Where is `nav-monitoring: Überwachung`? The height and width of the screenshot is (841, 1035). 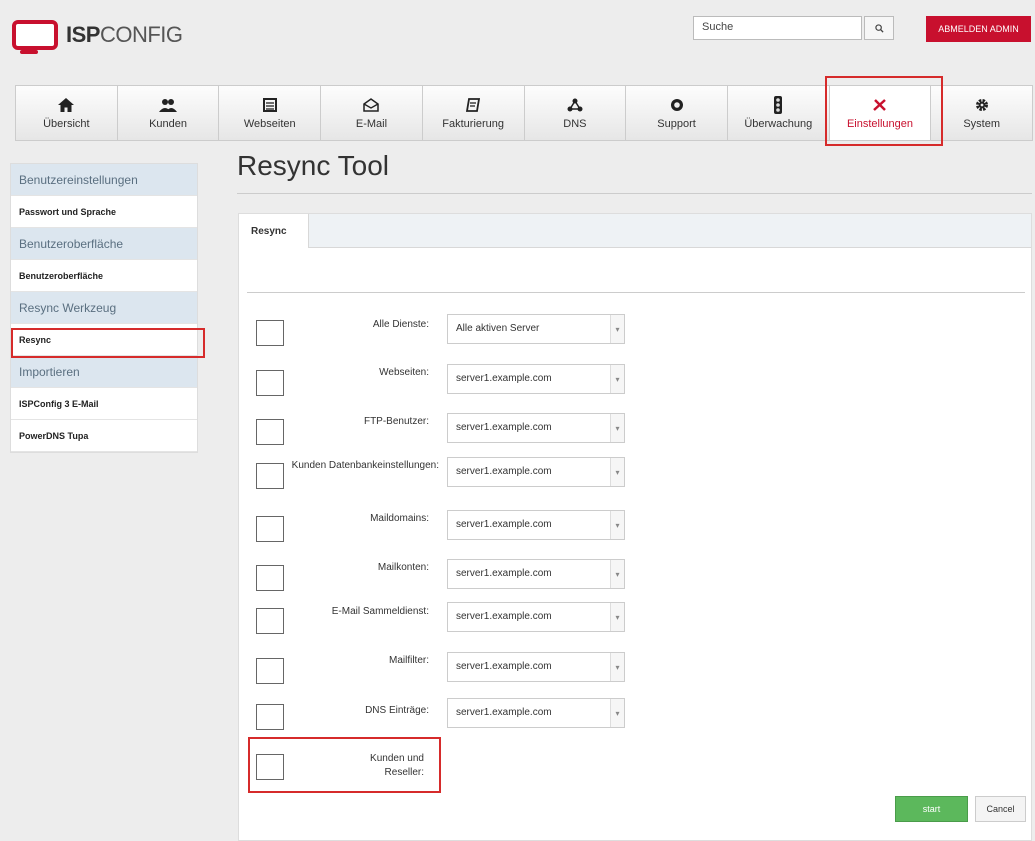 nav-monitoring: Überwachung is located at coordinates (778, 113).